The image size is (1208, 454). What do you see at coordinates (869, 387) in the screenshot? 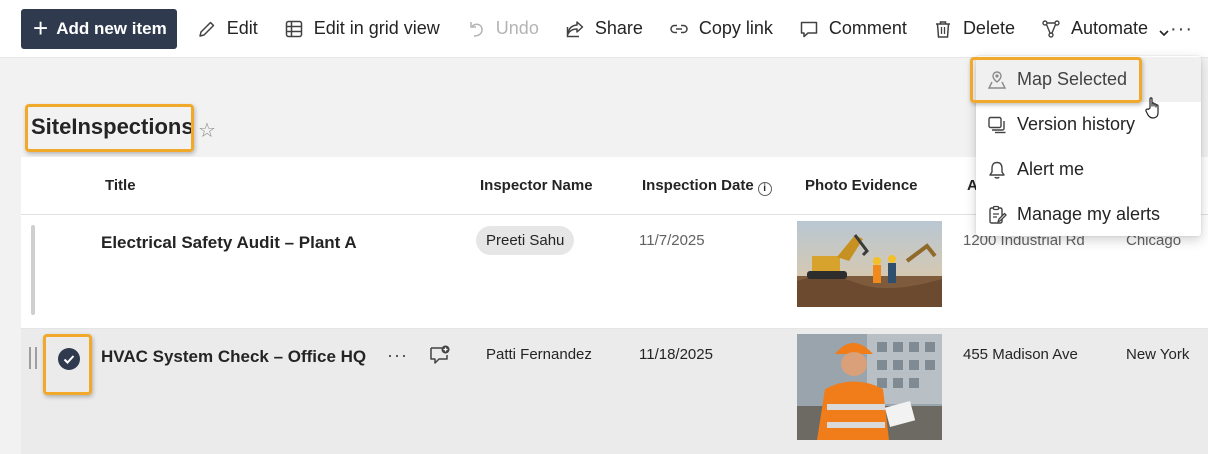
I see `inspector-clipboard-photo` at bounding box center [869, 387].